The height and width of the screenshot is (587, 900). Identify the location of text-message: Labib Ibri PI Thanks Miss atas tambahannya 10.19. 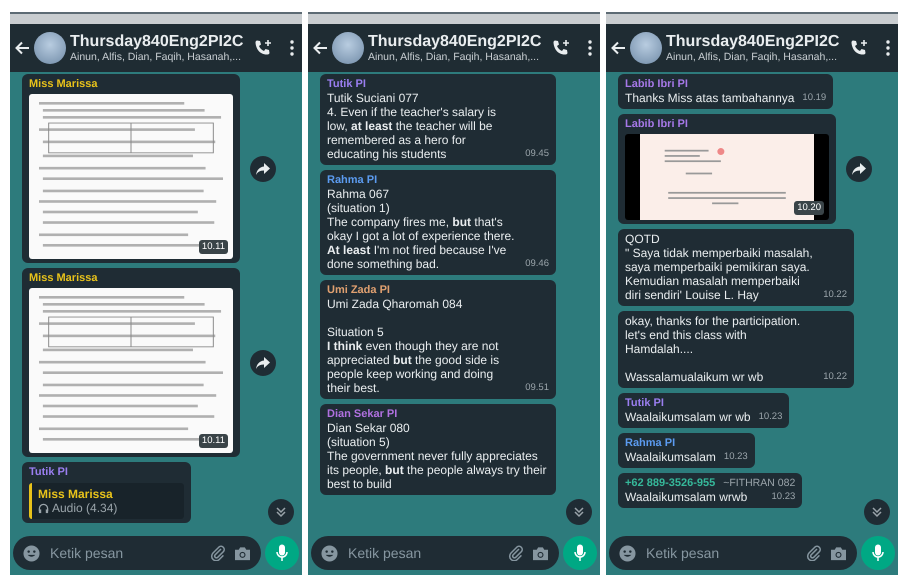
(726, 91).